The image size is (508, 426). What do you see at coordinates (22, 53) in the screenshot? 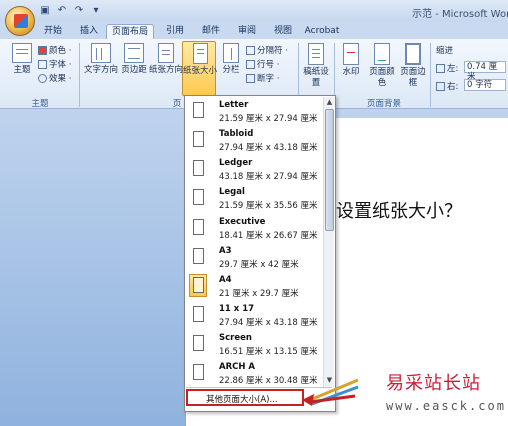
I see `theme-icon` at bounding box center [22, 53].